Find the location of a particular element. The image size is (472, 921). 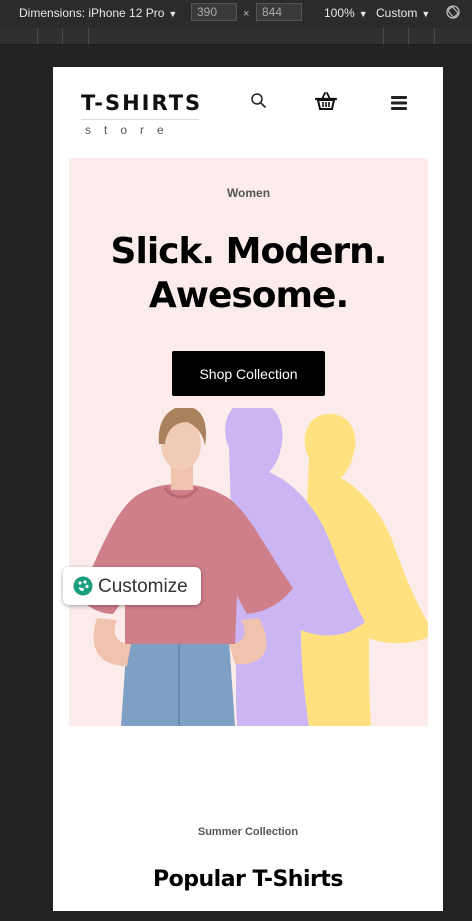

throttle-dropdown: Custom ▼ is located at coordinates (403, 13).